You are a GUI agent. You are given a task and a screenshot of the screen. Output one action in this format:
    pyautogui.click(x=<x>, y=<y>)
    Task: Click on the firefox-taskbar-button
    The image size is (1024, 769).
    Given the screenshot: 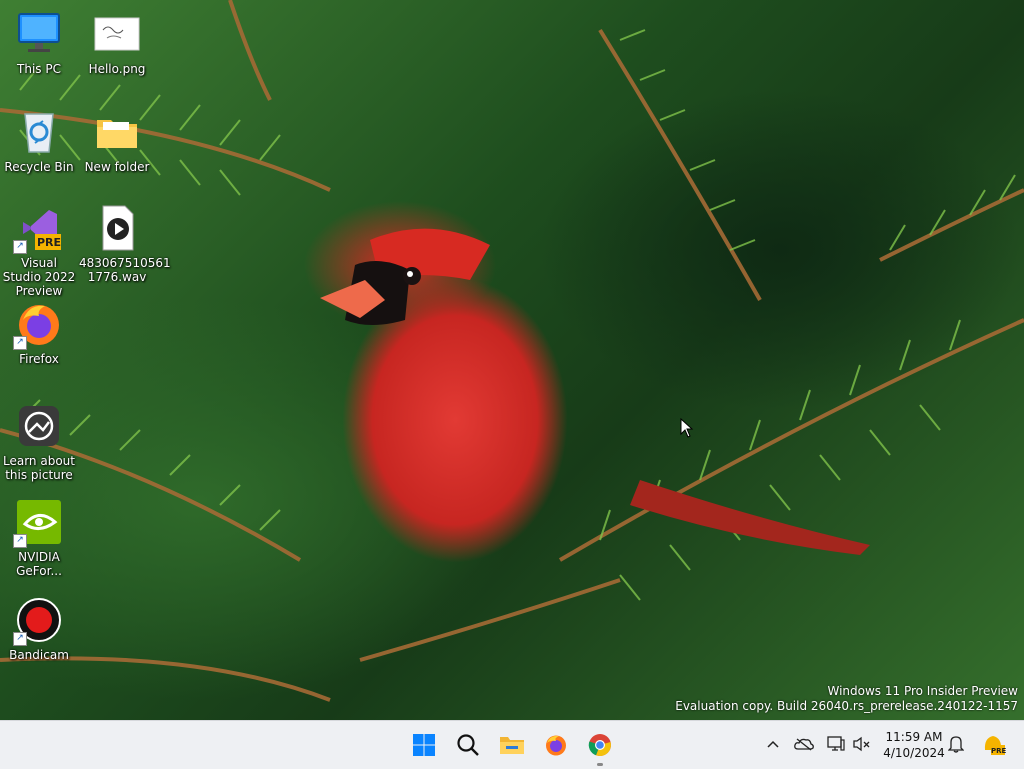 What is the action you would take?
    pyautogui.click(x=556, y=745)
    